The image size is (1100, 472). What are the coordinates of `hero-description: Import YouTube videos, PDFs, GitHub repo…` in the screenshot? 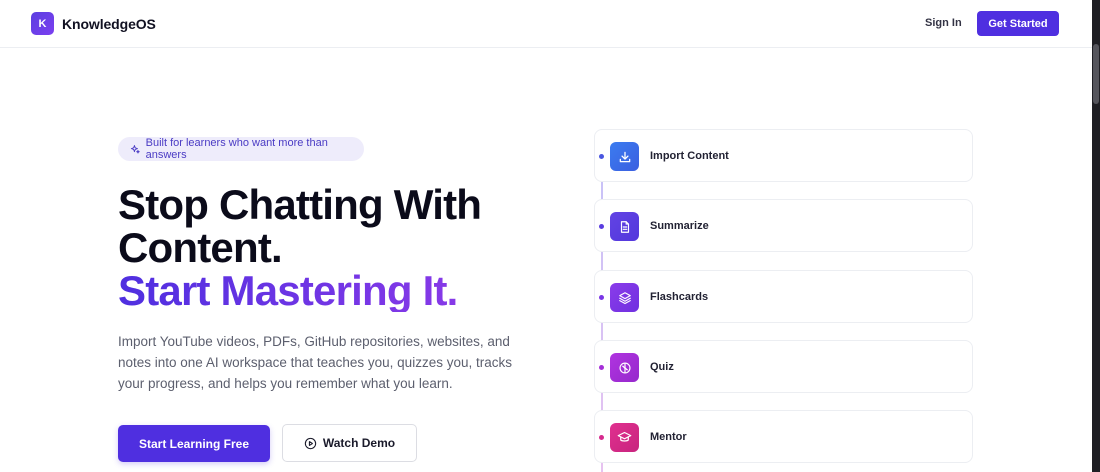 It's located at (315, 362).